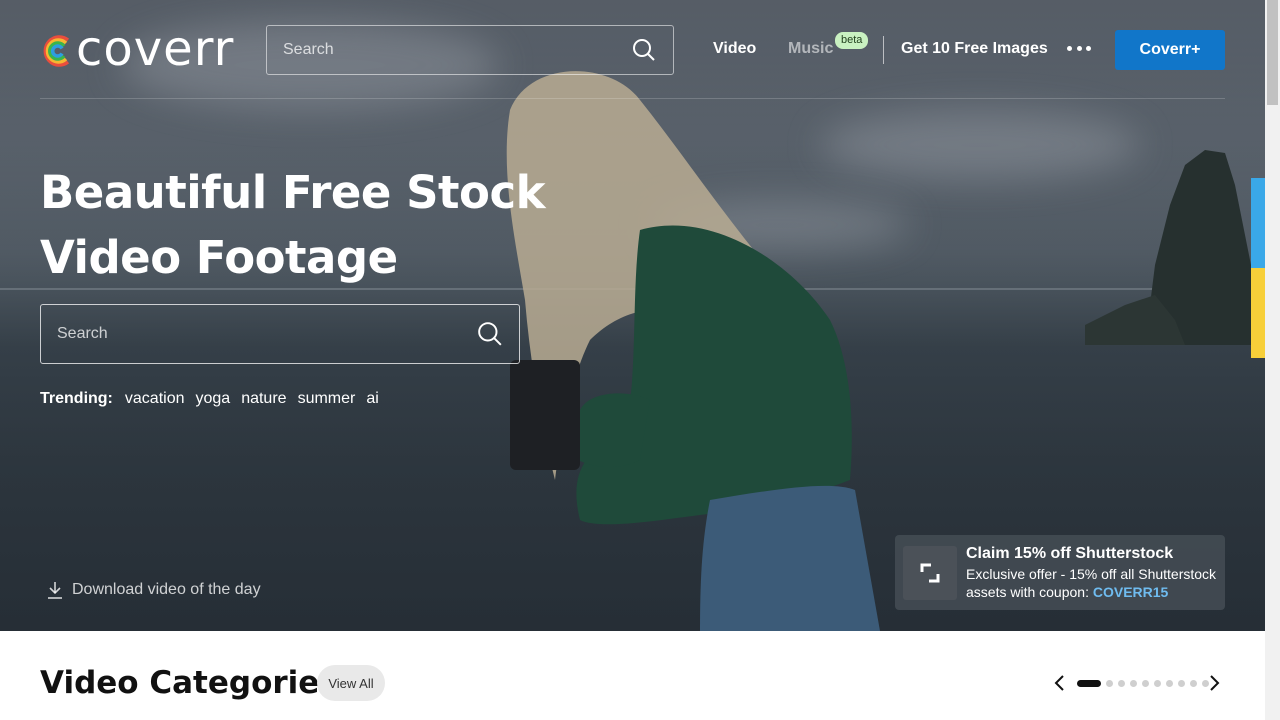 This screenshot has width=1280, height=720. Describe the element at coordinates (1258, 223) in the screenshot. I see `side-accent-blue` at that location.